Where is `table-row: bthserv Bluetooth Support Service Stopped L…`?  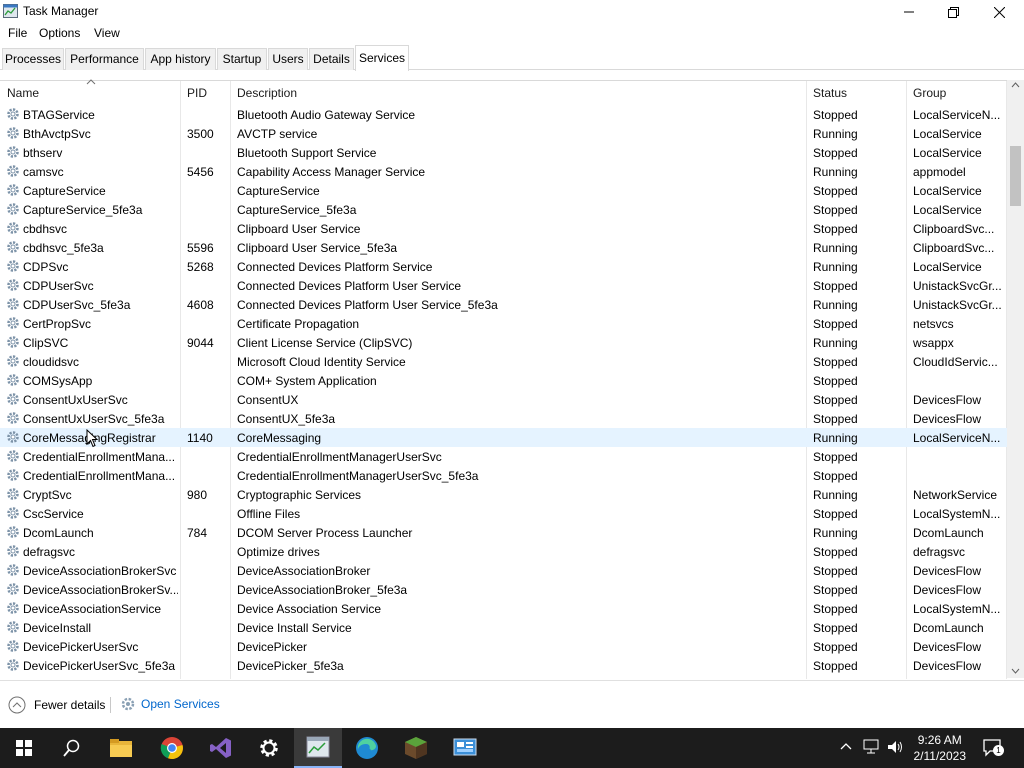 table-row: bthserv Bluetooth Support Service Stopped L… is located at coordinates (504, 152).